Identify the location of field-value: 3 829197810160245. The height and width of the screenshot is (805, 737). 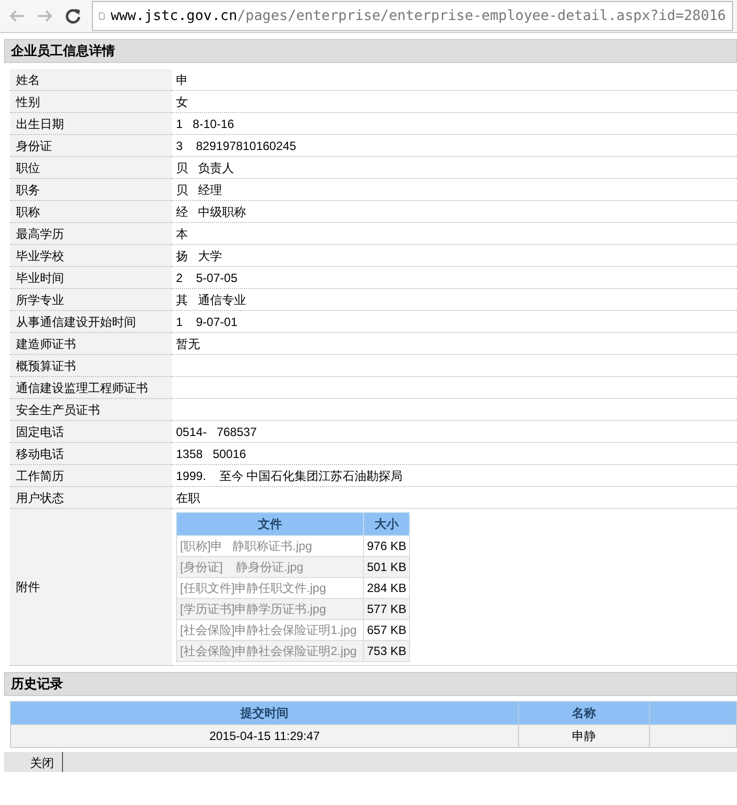
(454, 145).